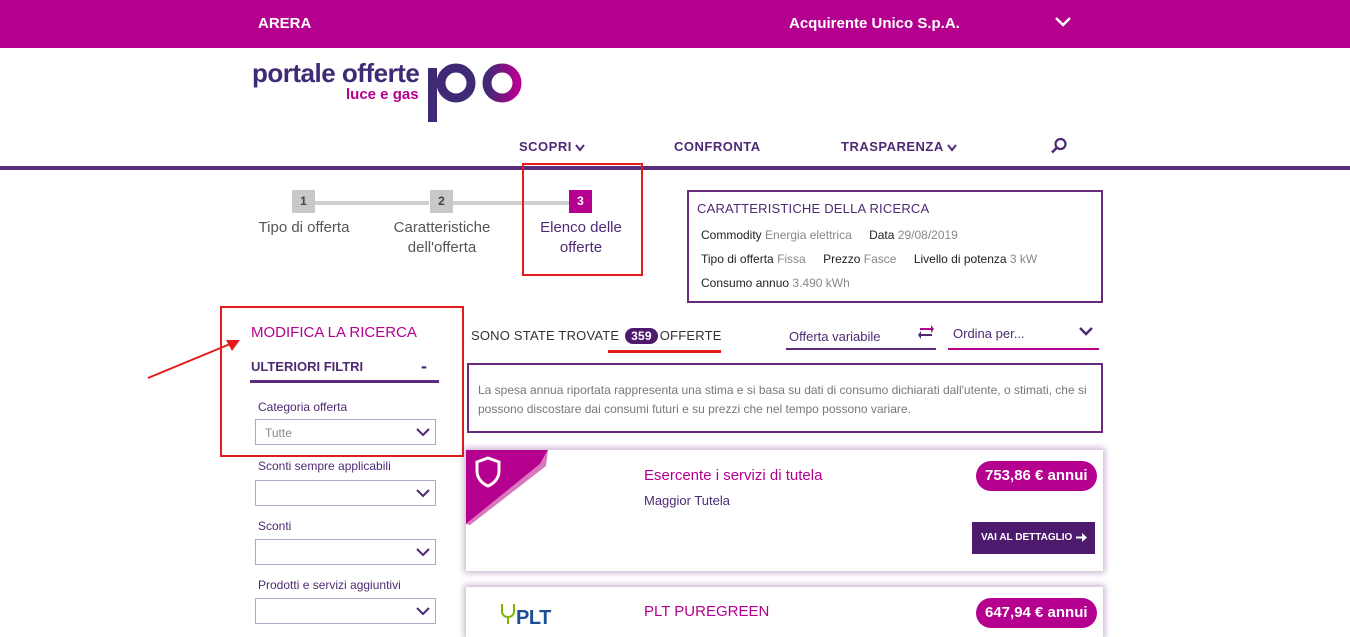 The width and height of the screenshot is (1350, 637). Describe the element at coordinates (641, 336) in the screenshot. I see `results-count-badge: 359` at that location.